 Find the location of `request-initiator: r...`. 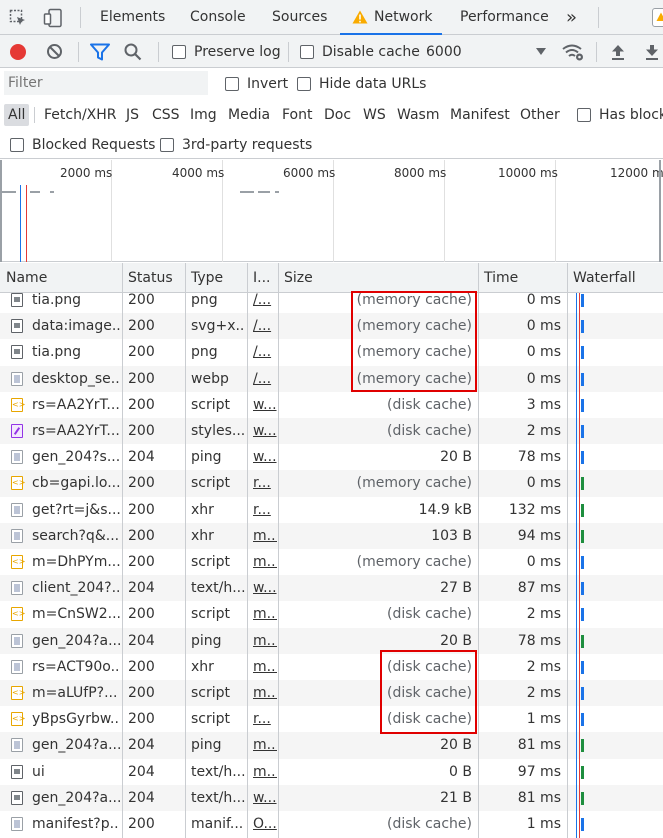

request-initiator: r... is located at coordinates (265, 719).